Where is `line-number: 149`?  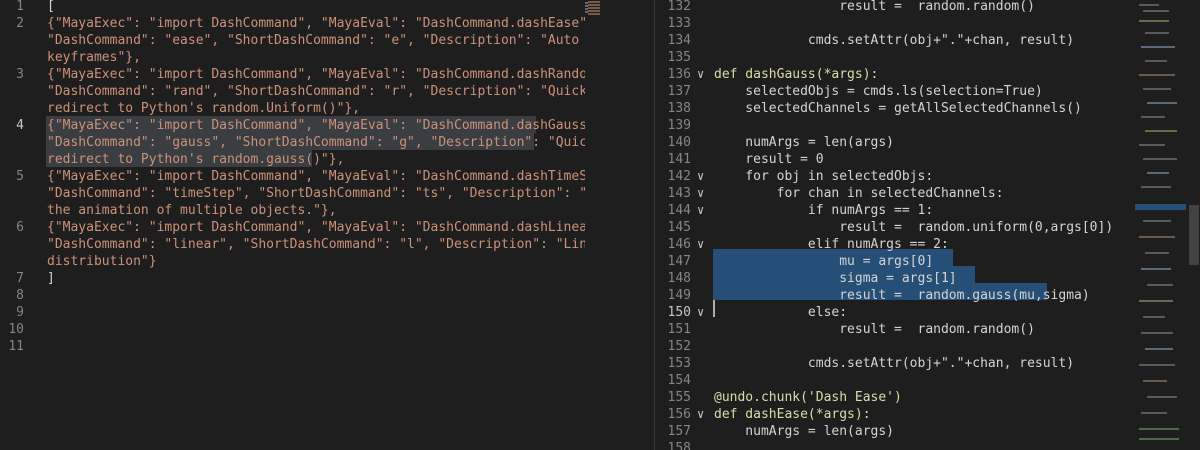
line-number: 149 is located at coordinates (679, 295).